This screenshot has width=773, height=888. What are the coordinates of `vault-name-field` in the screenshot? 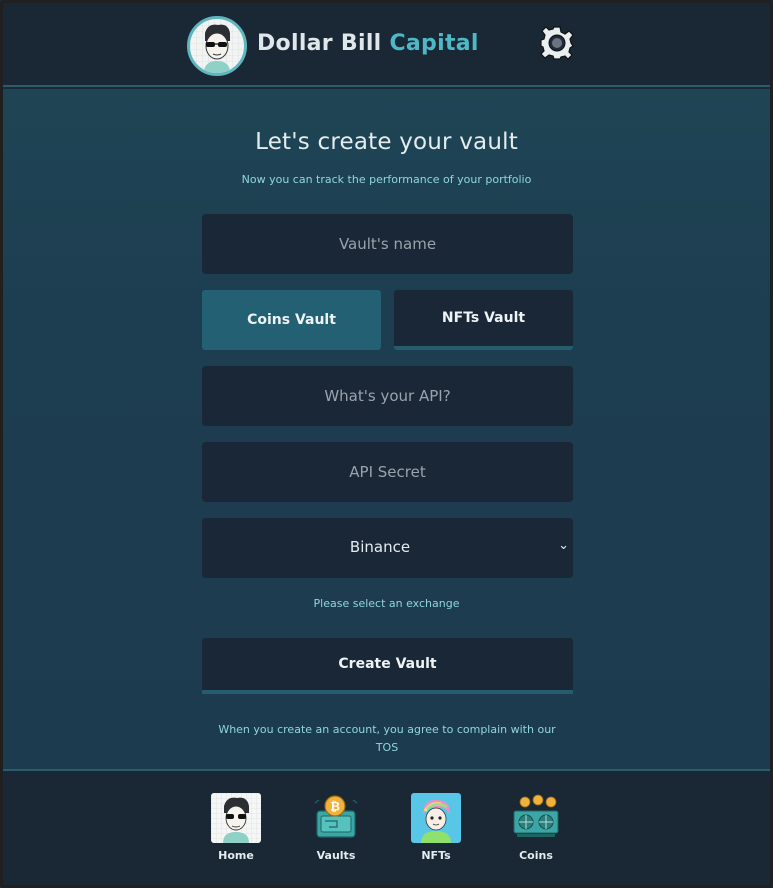 It's located at (387, 244).